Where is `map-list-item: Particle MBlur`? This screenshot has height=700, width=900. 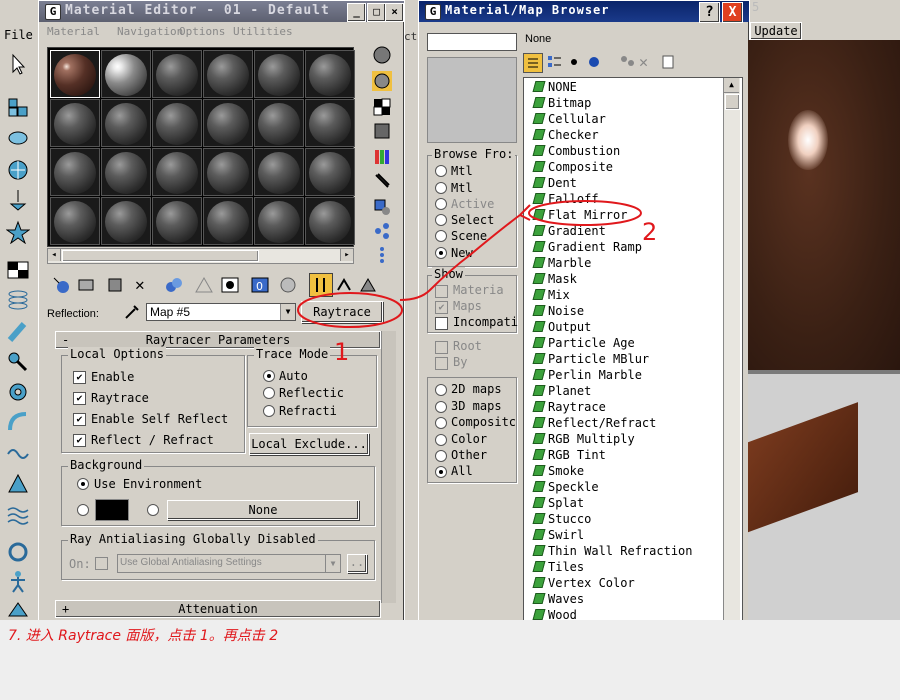
map-list-item: Particle MBlur is located at coordinates (590, 360).